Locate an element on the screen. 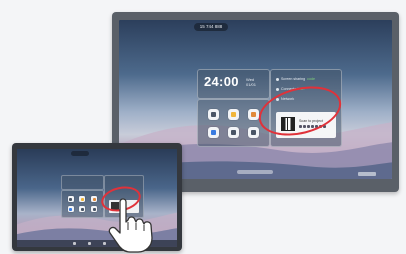 The width and height of the screenshot is (406, 254). panel-row-accent: code is located at coordinates (311, 79).